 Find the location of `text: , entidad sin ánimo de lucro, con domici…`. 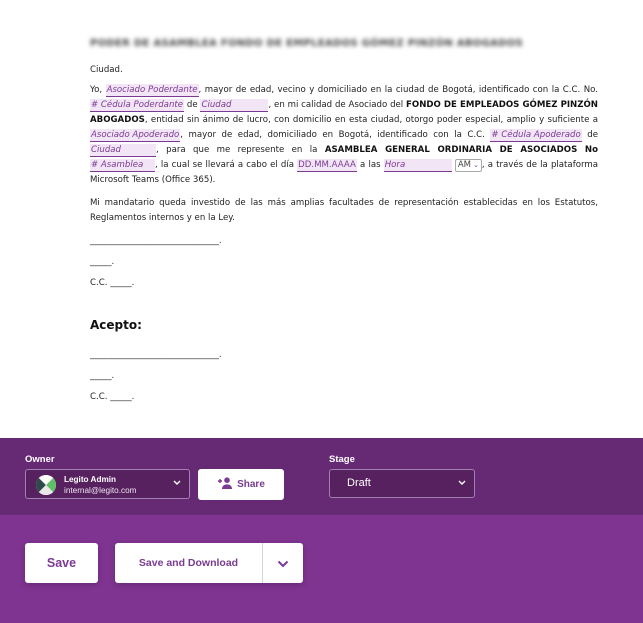

text: , entidad sin ánimo de lucro, con domici… is located at coordinates (371, 120).